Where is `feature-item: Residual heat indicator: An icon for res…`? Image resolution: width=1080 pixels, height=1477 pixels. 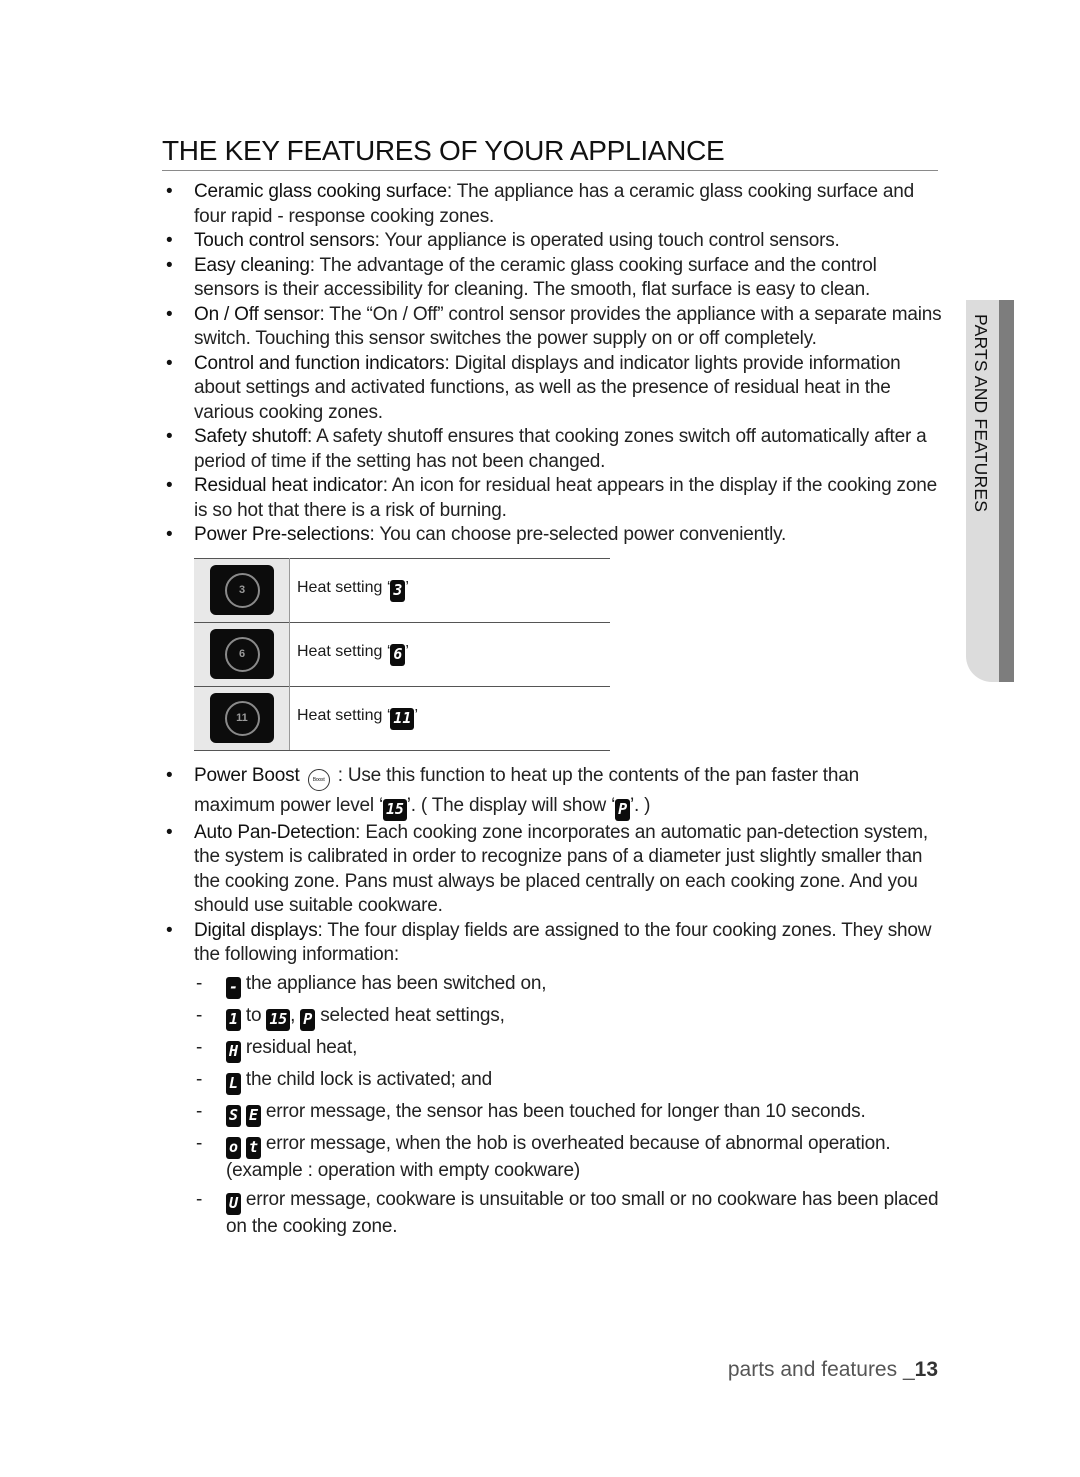
feature-item: Residual heat indicator: An icon for res… is located at coordinates (552, 498).